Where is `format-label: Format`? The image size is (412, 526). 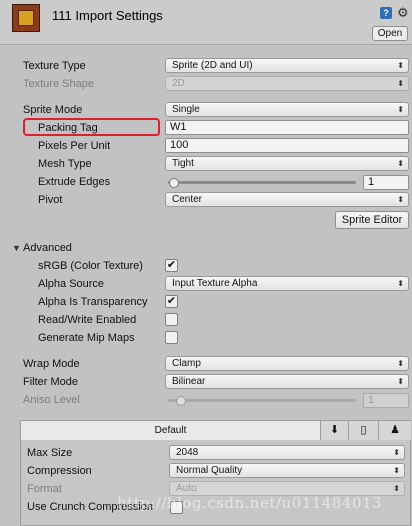
format-label: Format is located at coordinates (44, 489).